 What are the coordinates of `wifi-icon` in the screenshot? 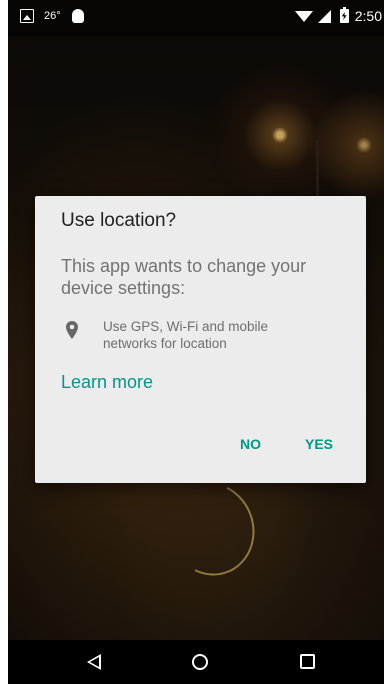 It's located at (303, 16).